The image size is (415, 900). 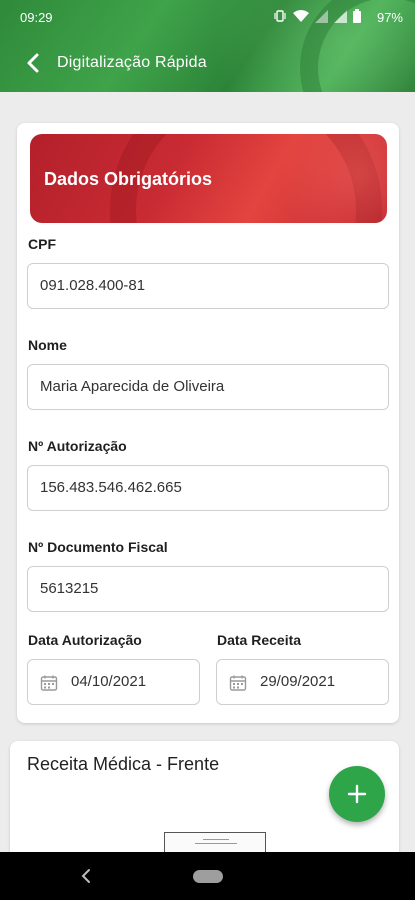 I want to click on battery-icon, so click(x=357, y=16).